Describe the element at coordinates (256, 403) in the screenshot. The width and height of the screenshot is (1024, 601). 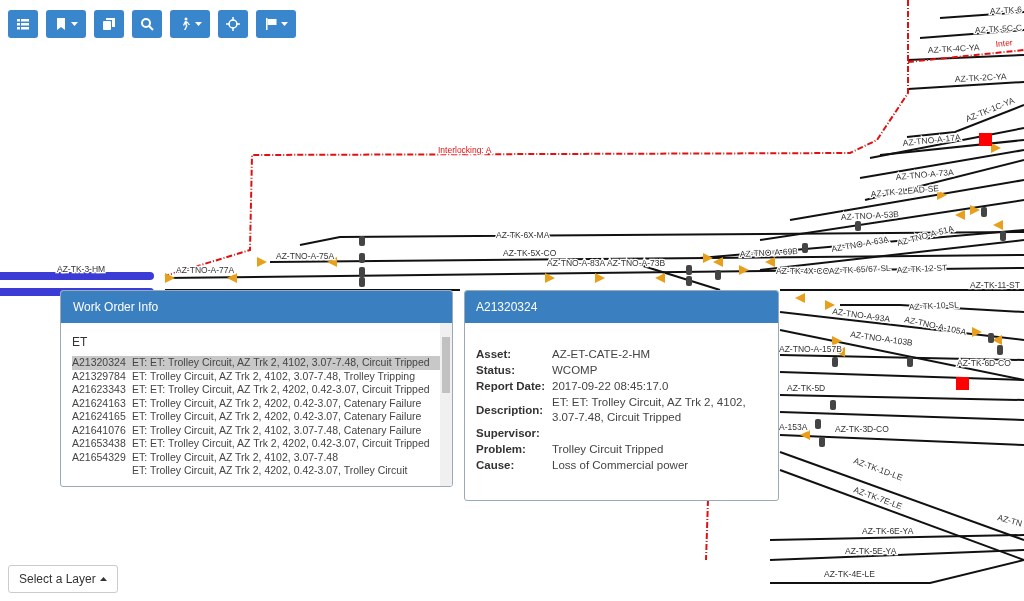
I see `work-order-item: A21624163 ET: Trolley Circuit, AZ Trk 2, 4202, 0.42-3.07, Catenary Failure` at that location.